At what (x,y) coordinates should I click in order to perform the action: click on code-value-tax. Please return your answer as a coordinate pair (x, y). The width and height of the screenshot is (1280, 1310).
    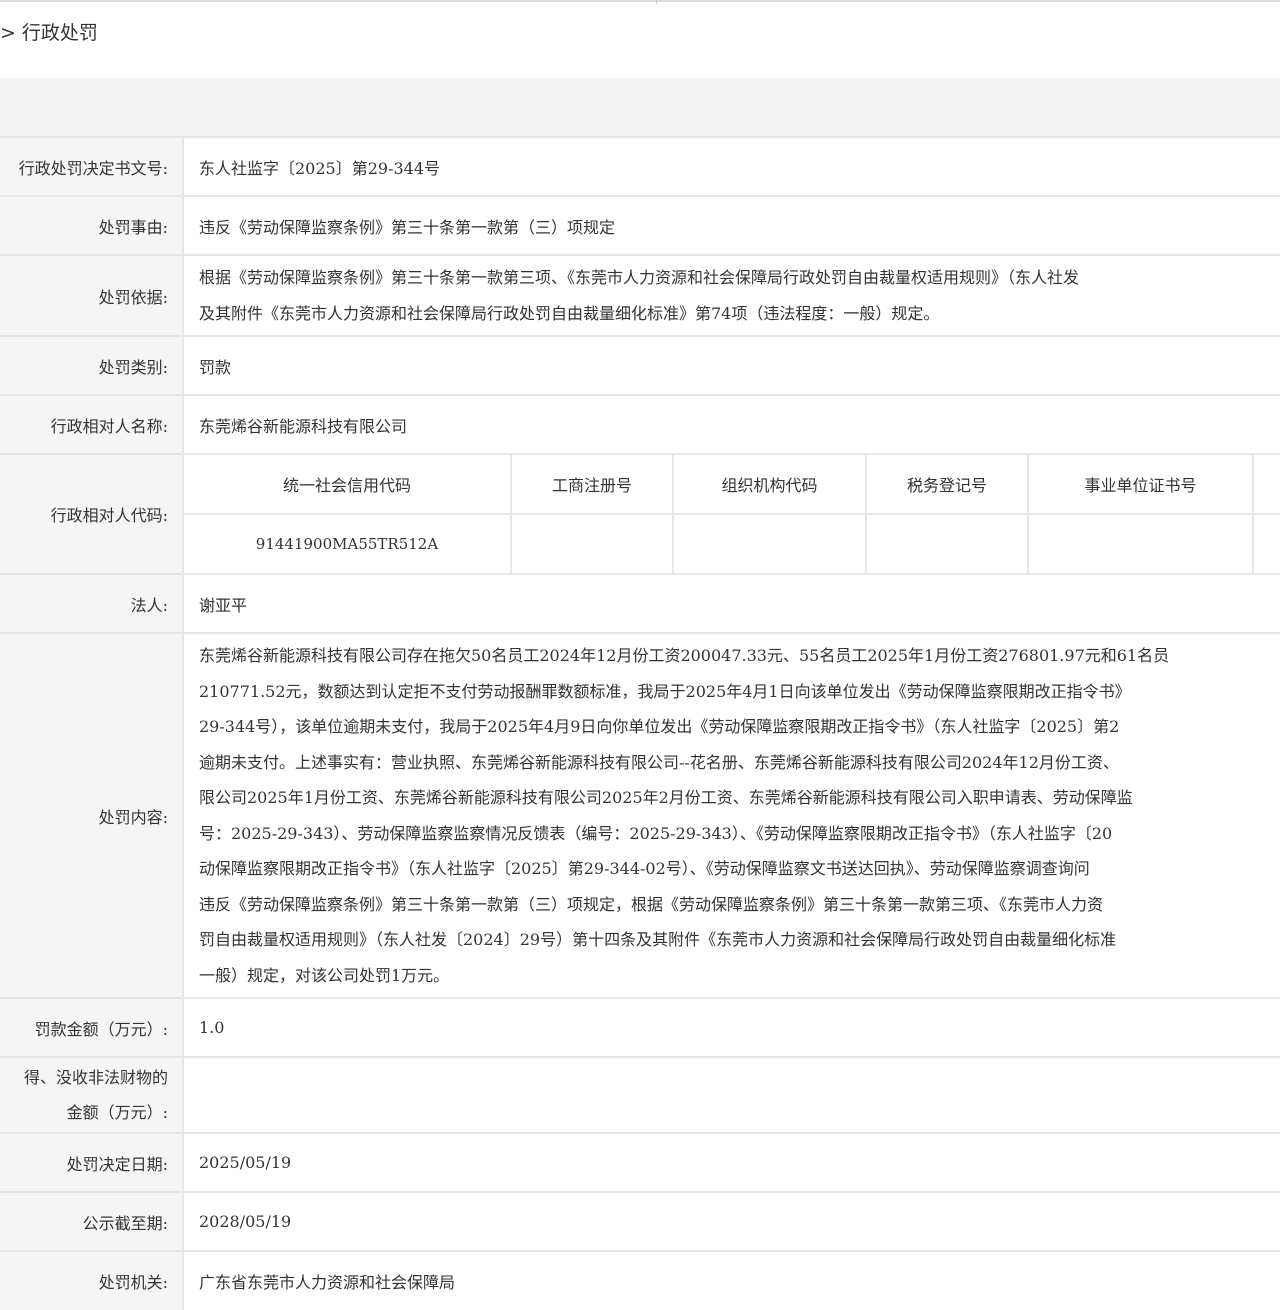
    Looking at the image, I should click on (947, 543).